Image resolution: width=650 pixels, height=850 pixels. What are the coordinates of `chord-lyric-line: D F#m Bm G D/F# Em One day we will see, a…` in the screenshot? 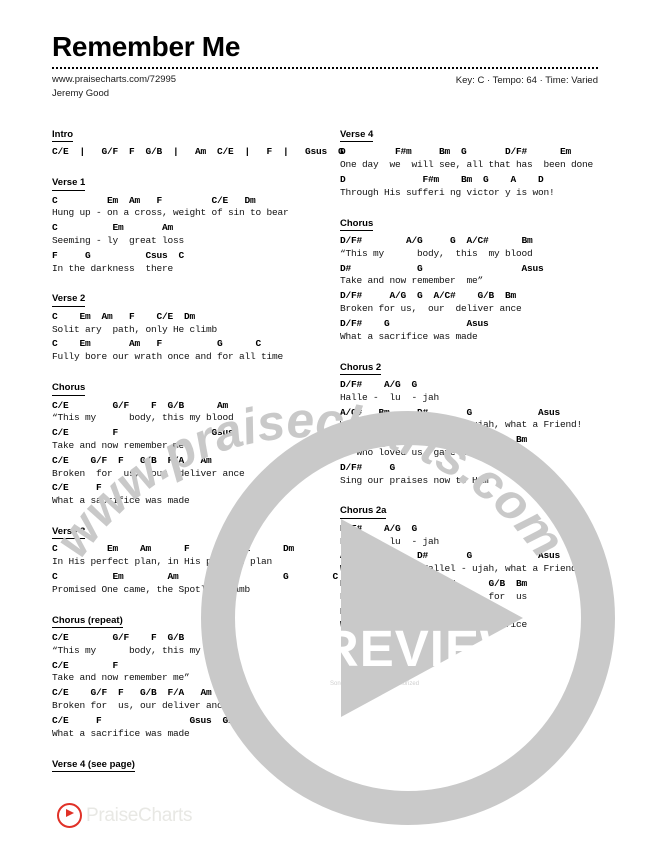 It's located at (470, 159).